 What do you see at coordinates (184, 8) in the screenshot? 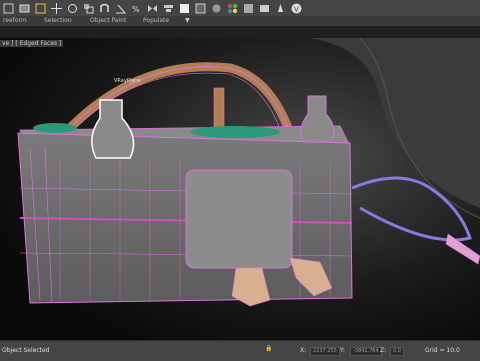
I see `layer-icon` at bounding box center [184, 8].